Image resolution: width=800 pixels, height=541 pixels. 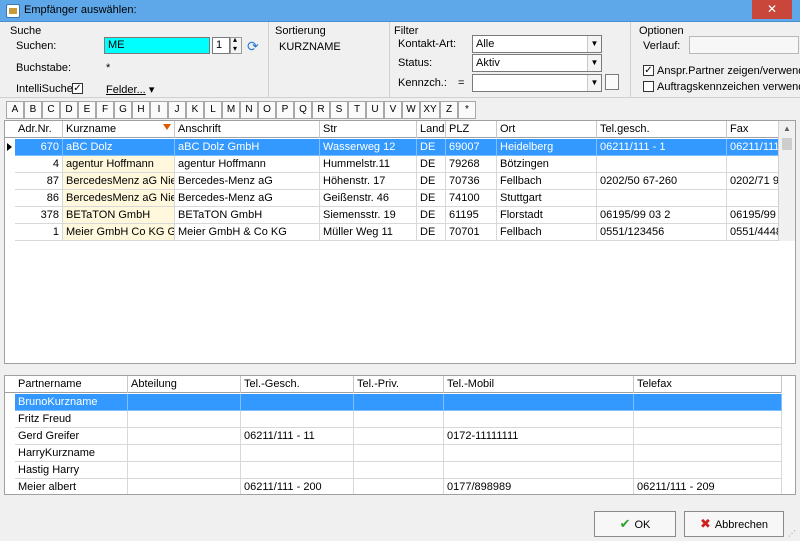 What do you see at coordinates (46, 89) in the screenshot?
I see `intellisuche-label: IntelliSuche:` at bounding box center [46, 89].